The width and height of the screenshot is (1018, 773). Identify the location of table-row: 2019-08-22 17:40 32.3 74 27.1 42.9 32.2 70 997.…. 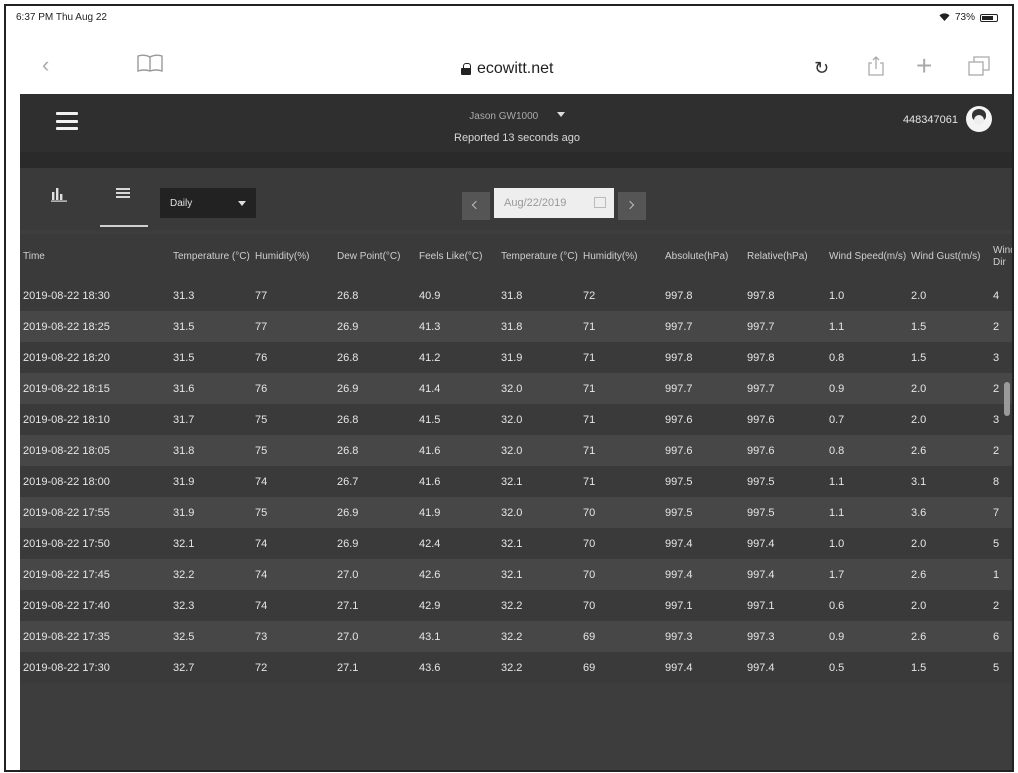
(516, 605).